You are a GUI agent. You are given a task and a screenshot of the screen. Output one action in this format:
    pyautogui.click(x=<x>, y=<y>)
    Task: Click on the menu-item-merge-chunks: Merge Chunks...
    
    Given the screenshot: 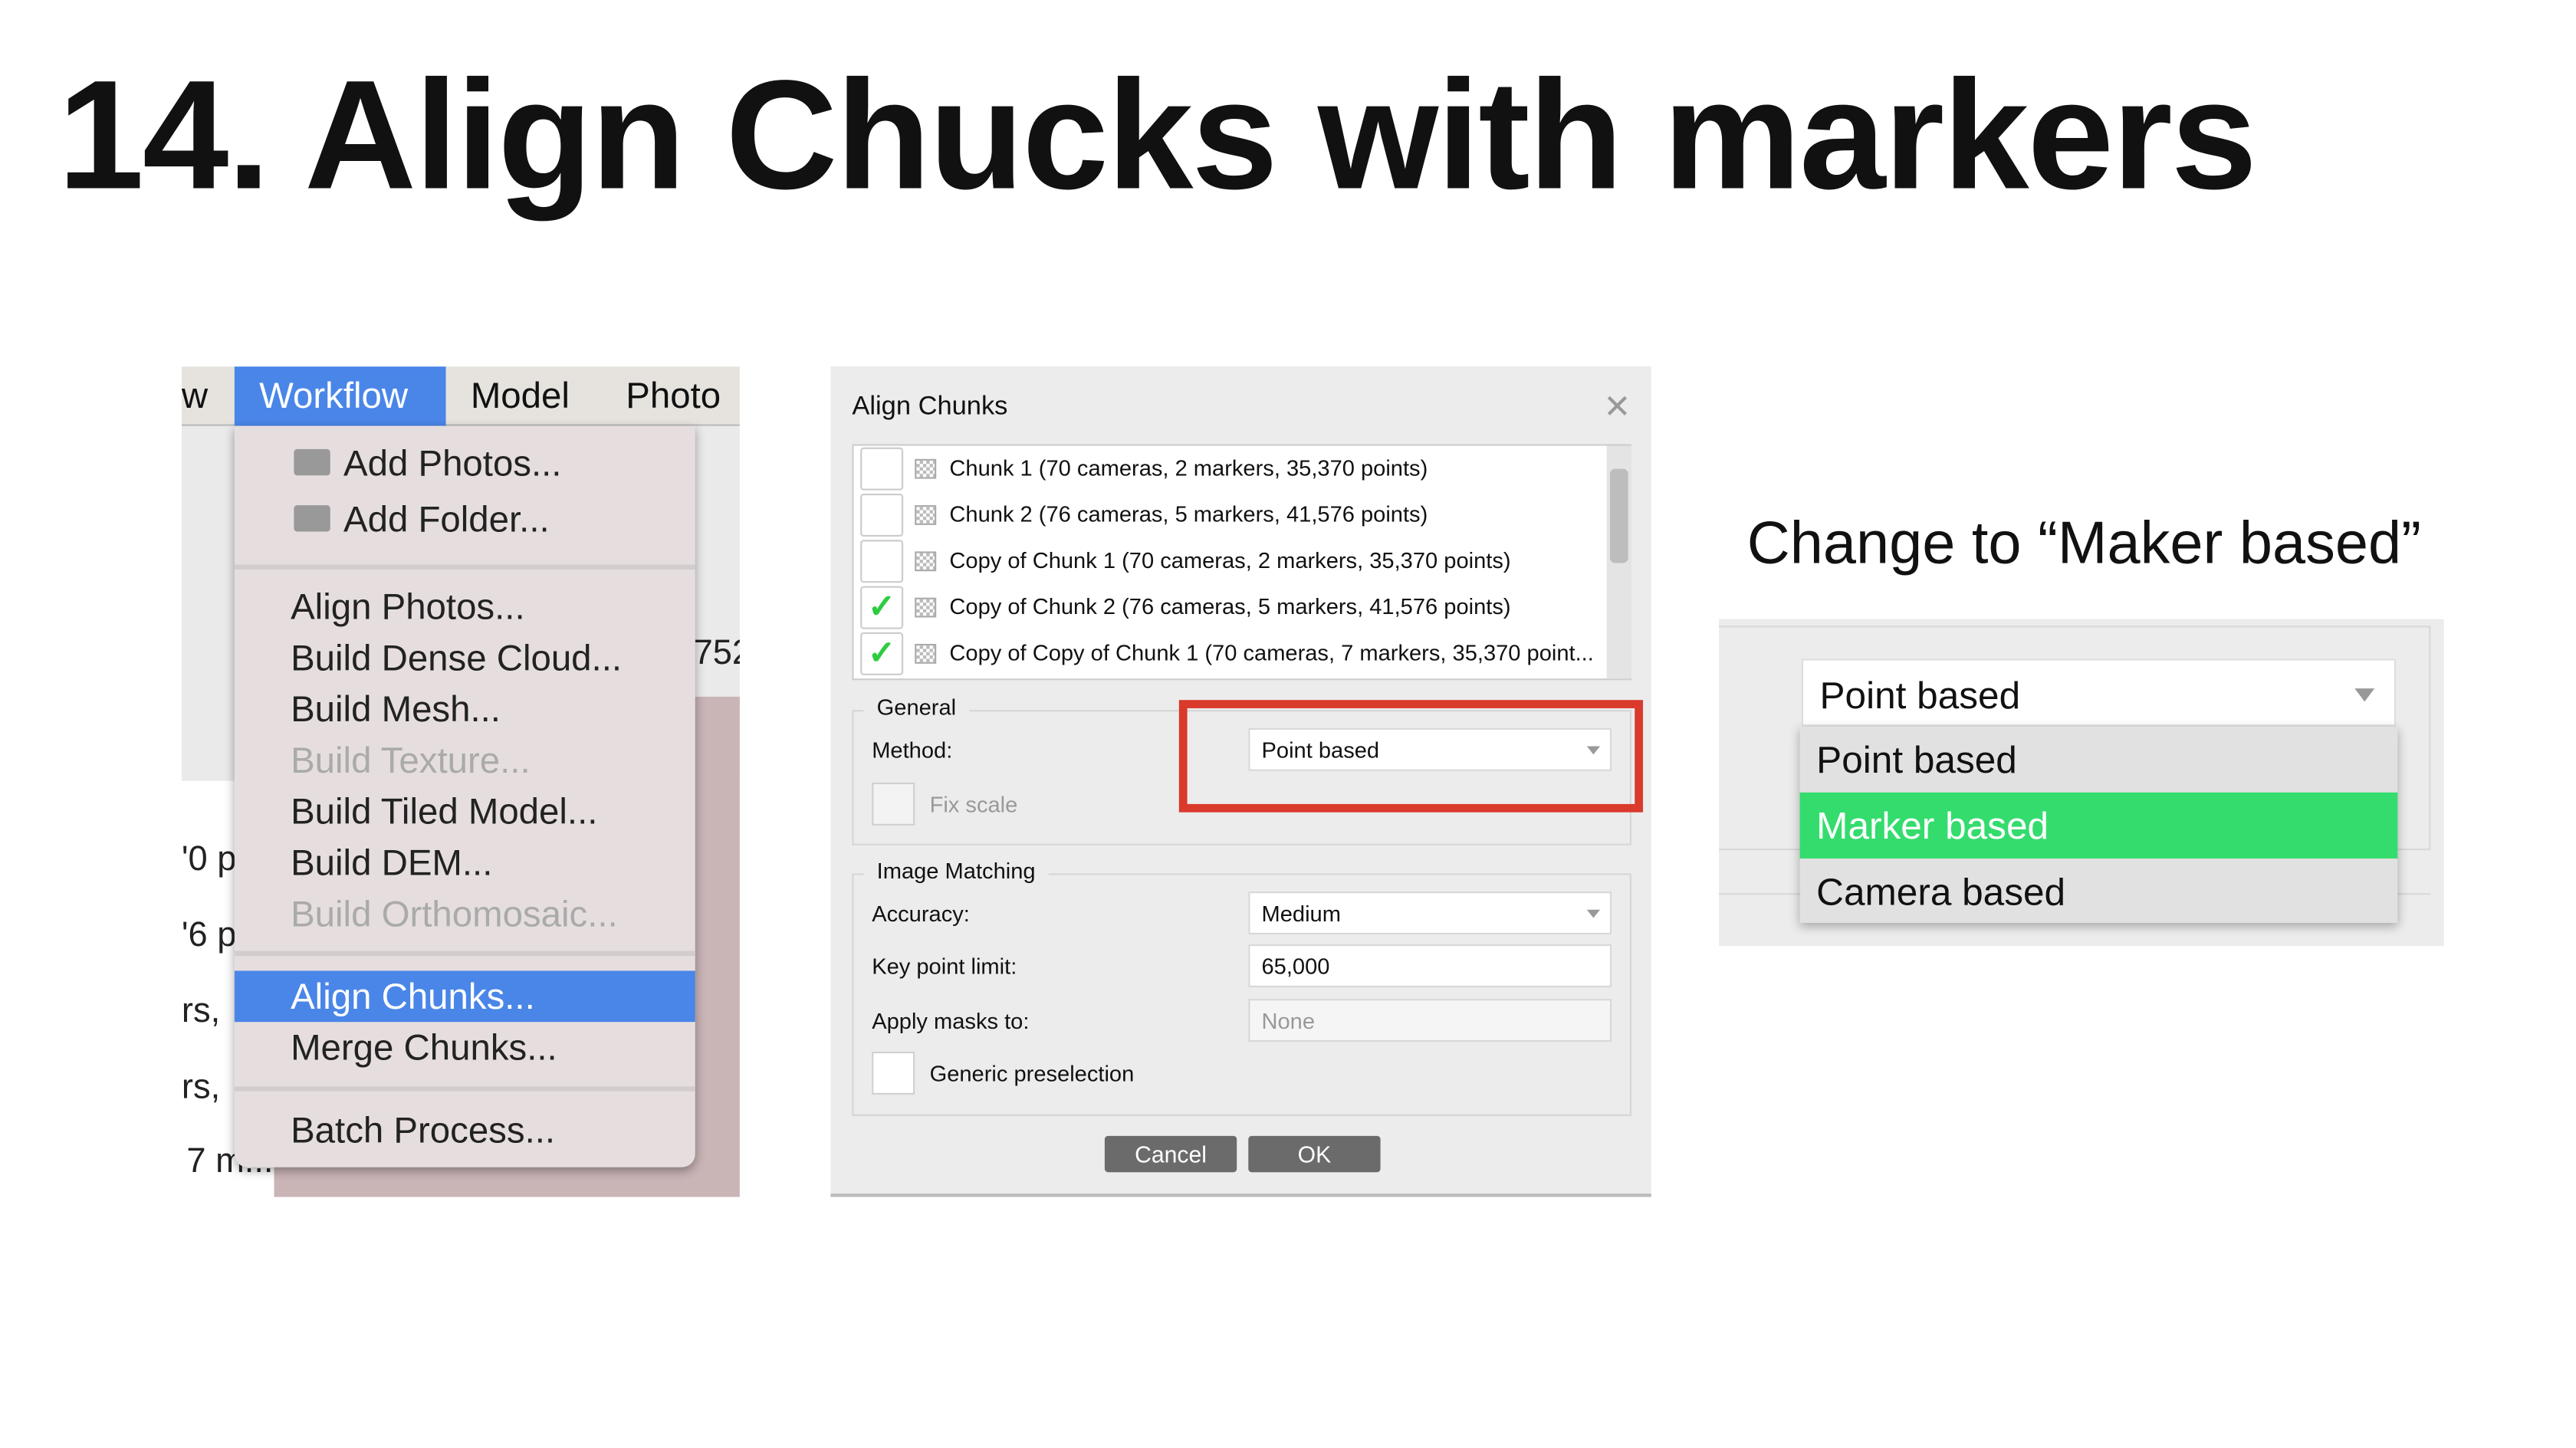 What is the action you would take?
    pyautogui.click(x=424, y=1048)
    